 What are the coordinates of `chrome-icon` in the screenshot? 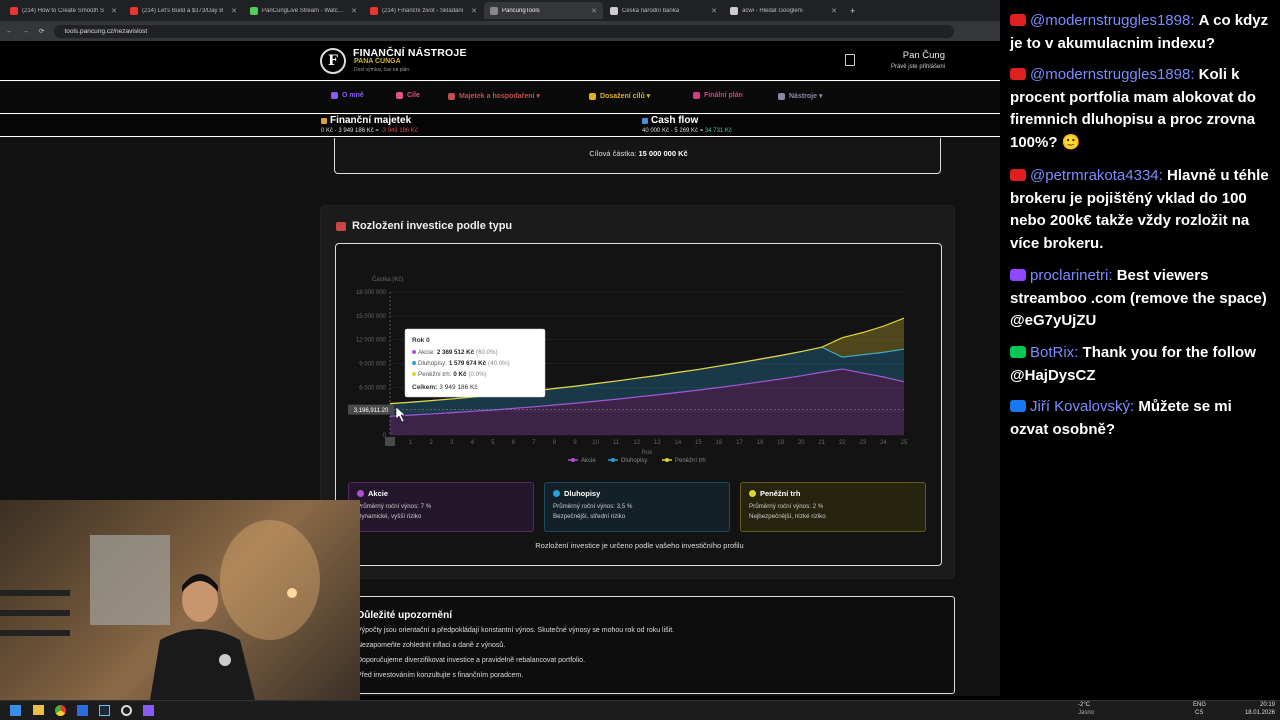 It's located at (60, 710).